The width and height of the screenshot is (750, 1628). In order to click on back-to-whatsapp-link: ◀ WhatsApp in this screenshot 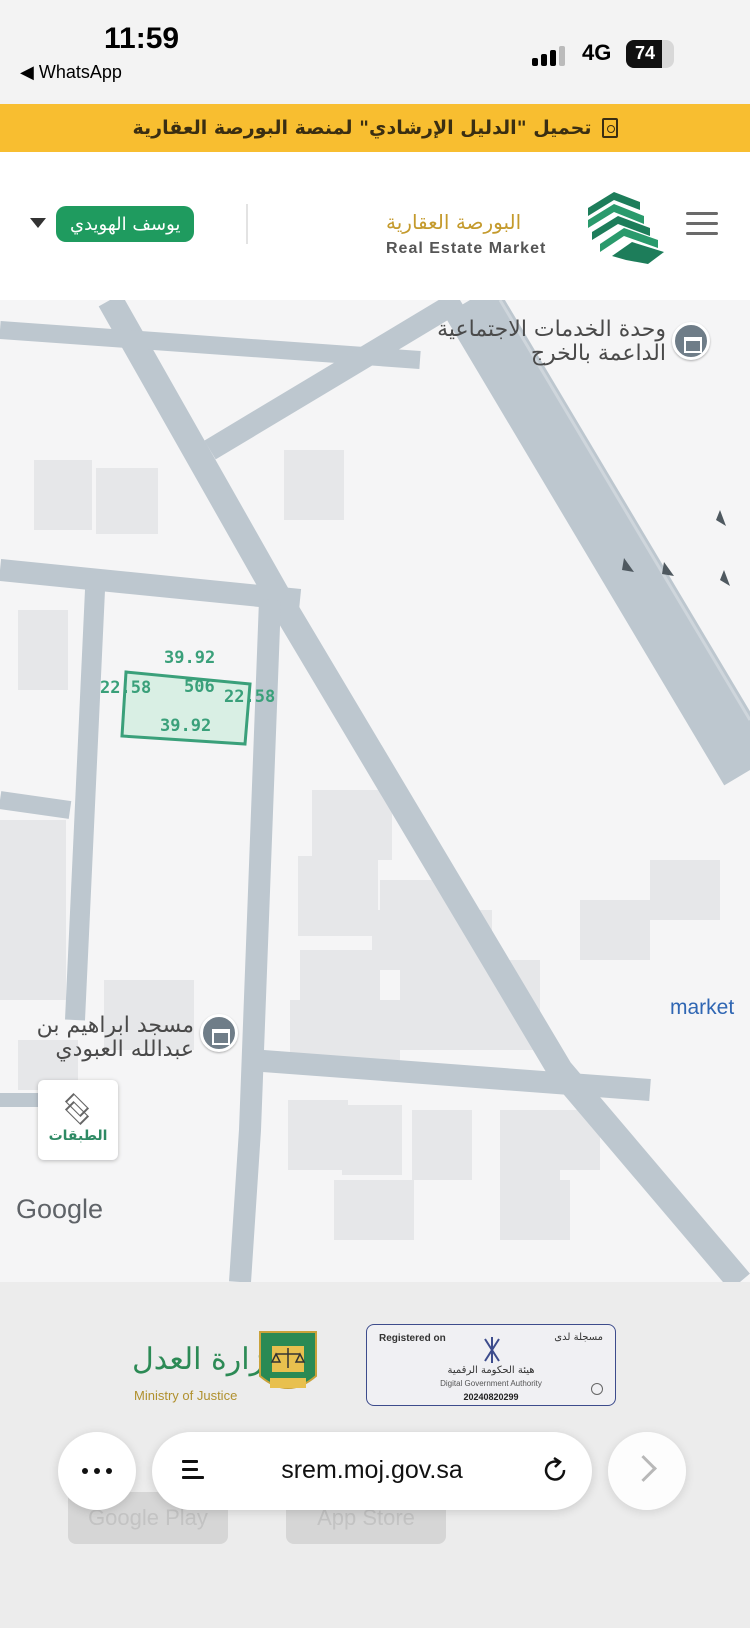, I will do `click(71, 72)`.